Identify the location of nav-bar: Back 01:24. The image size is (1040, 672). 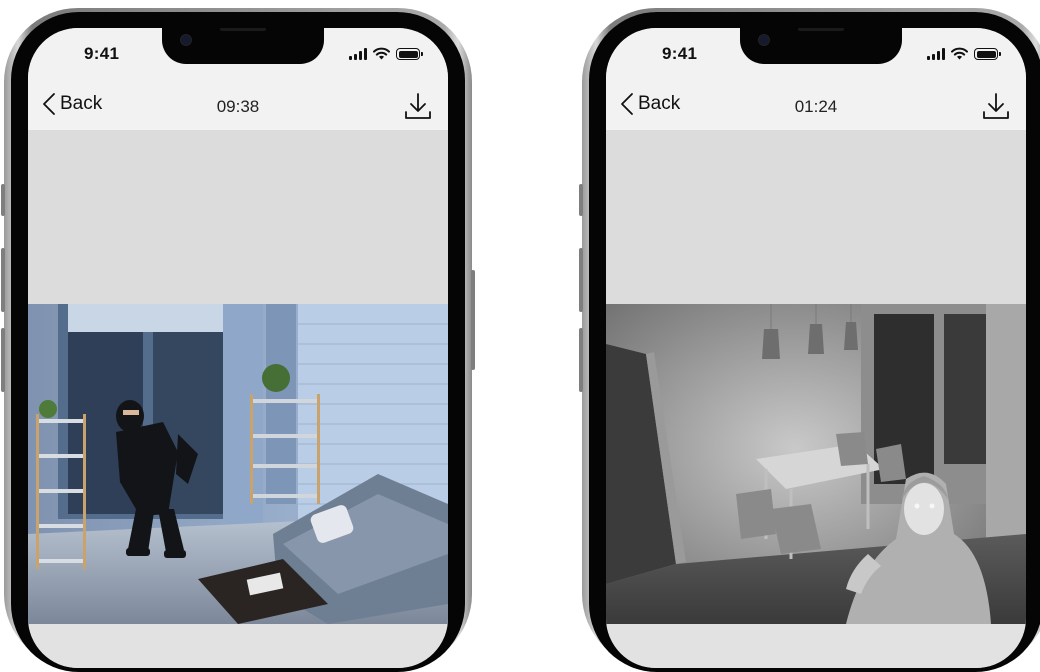
(816, 106).